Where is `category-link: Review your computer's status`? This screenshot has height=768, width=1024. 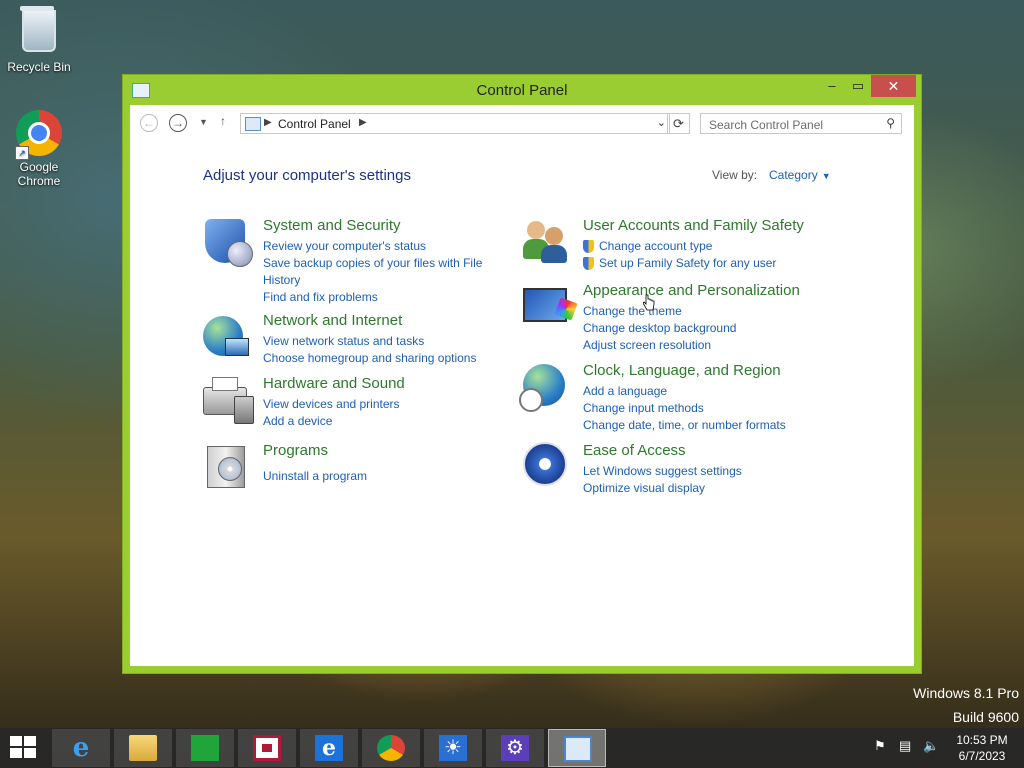 category-link: Review your computer's status is located at coordinates (383, 246).